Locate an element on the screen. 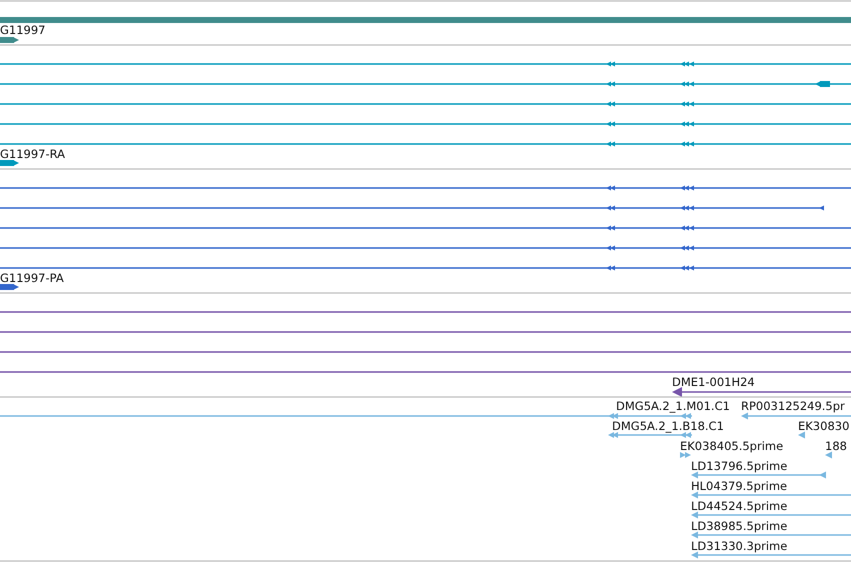 This screenshot has height=562, width=851. feature-label: LD44524.5prime is located at coordinates (739, 506).